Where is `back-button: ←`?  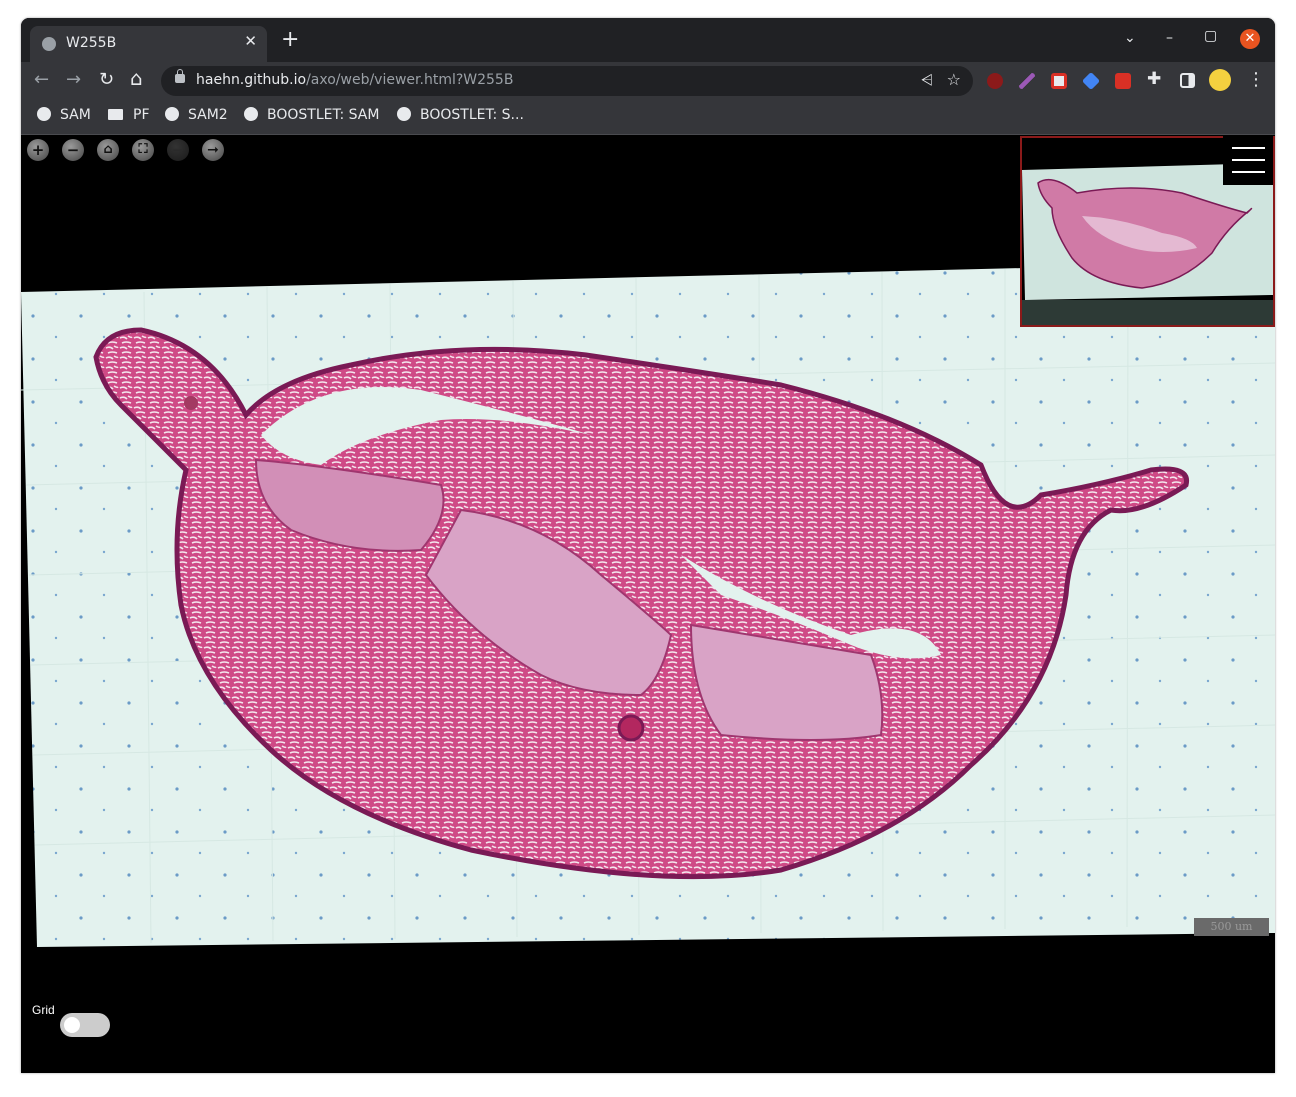 back-button: ← is located at coordinates (41, 80).